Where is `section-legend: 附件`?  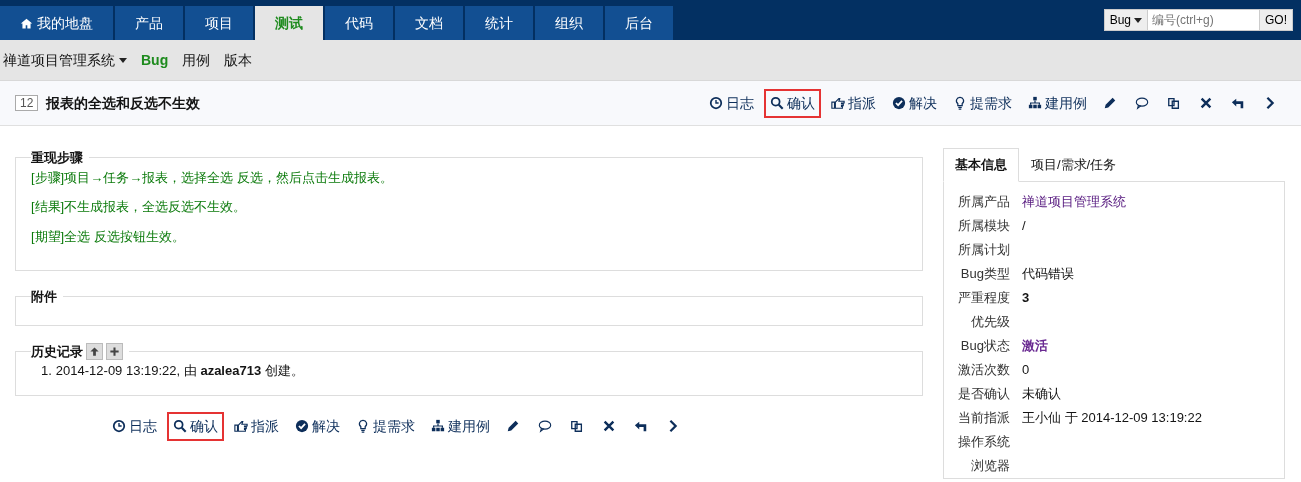 section-legend: 附件 is located at coordinates (44, 297).